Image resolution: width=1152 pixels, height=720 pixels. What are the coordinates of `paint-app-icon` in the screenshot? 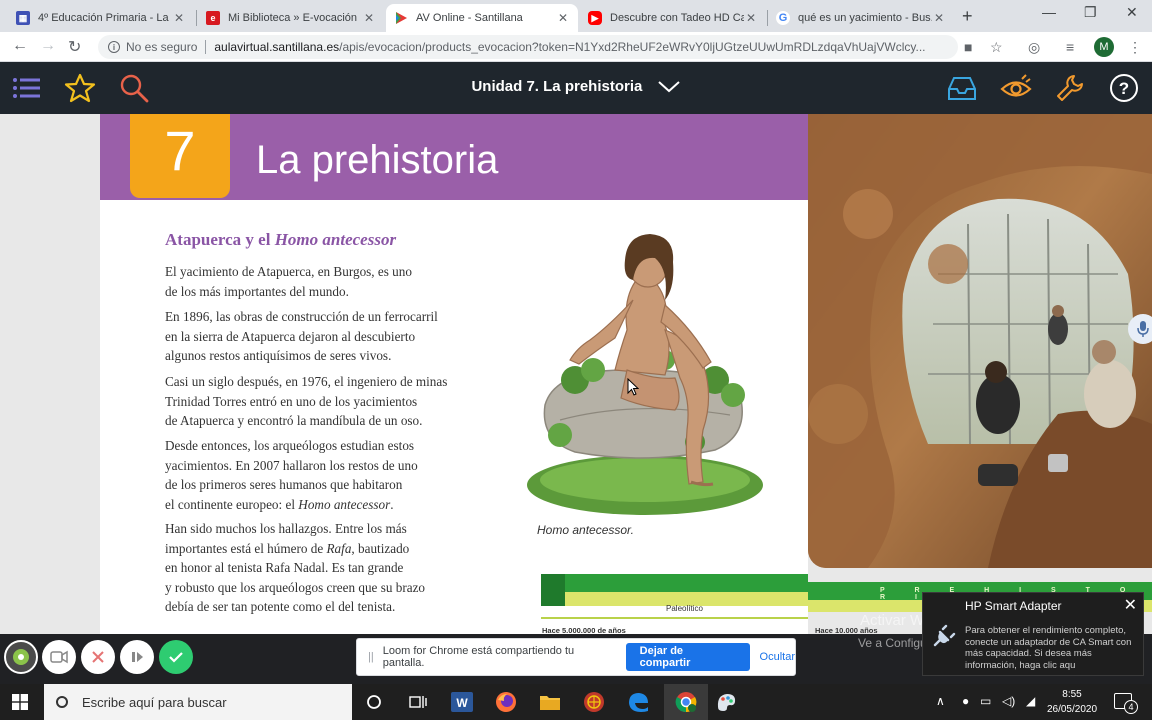 It's located at (726, 702).